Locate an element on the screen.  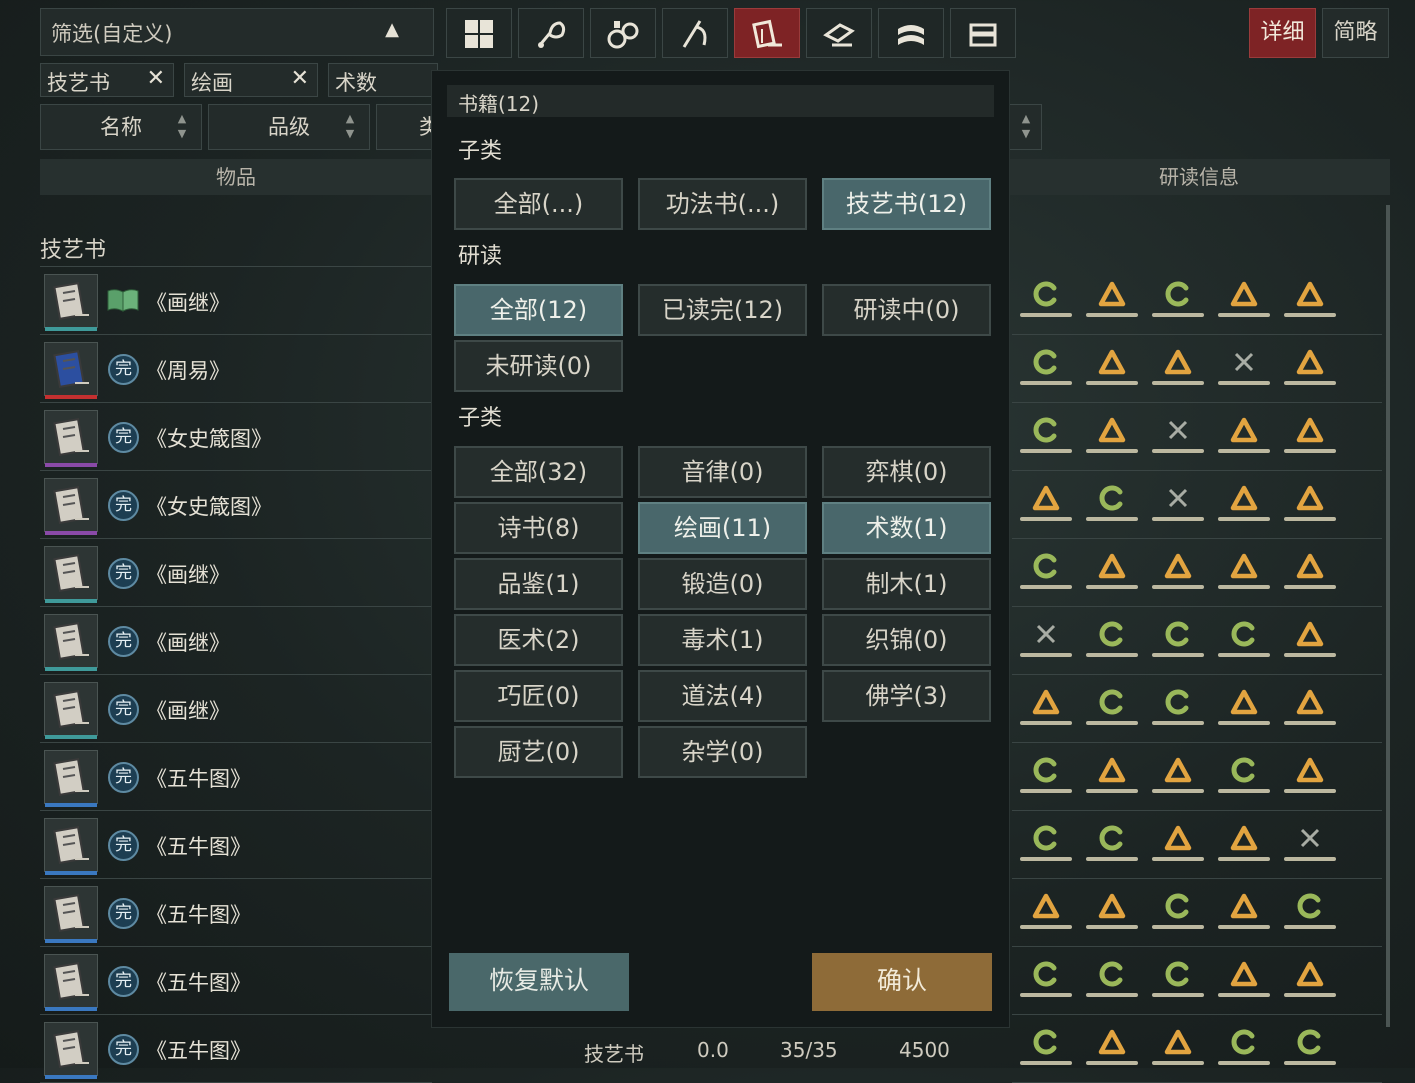
filter-dropdown: 筛选(自定义) ▲ is located at coordinates (237, 32).